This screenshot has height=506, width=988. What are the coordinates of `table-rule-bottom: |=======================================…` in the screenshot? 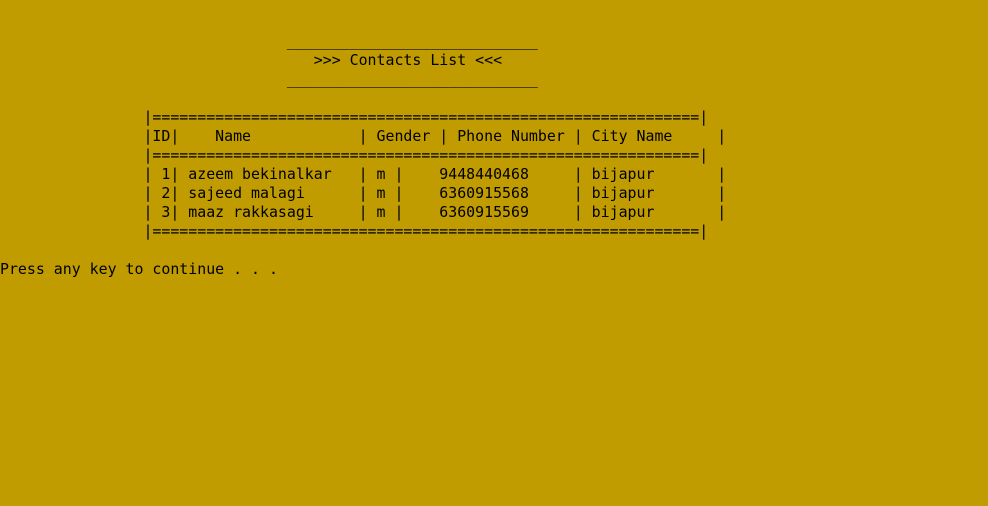 It's located at (354, 231).